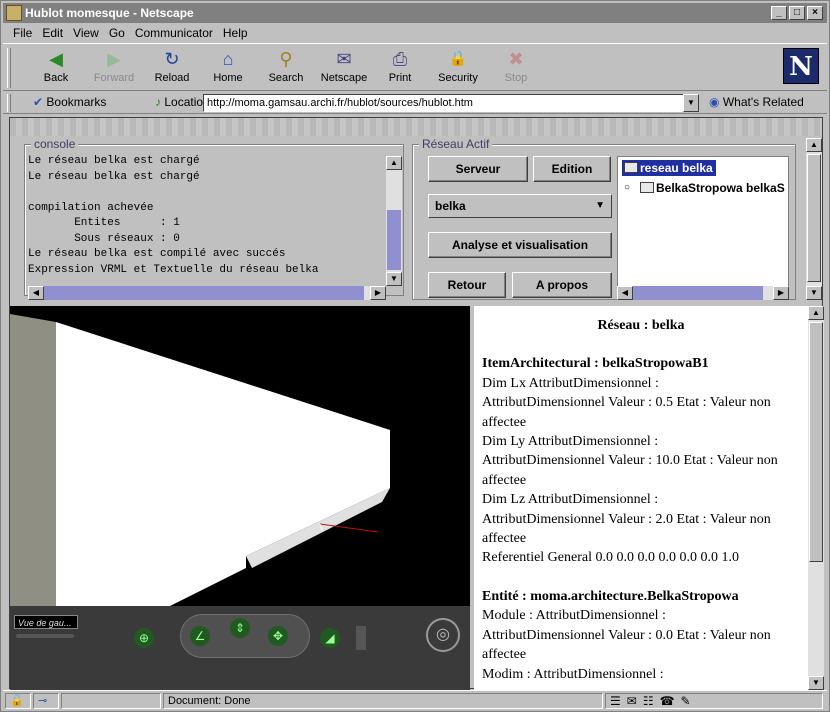 The width and height of the screenshot is (830, 712). I want to click on console-legend: console, so click(54, 144).